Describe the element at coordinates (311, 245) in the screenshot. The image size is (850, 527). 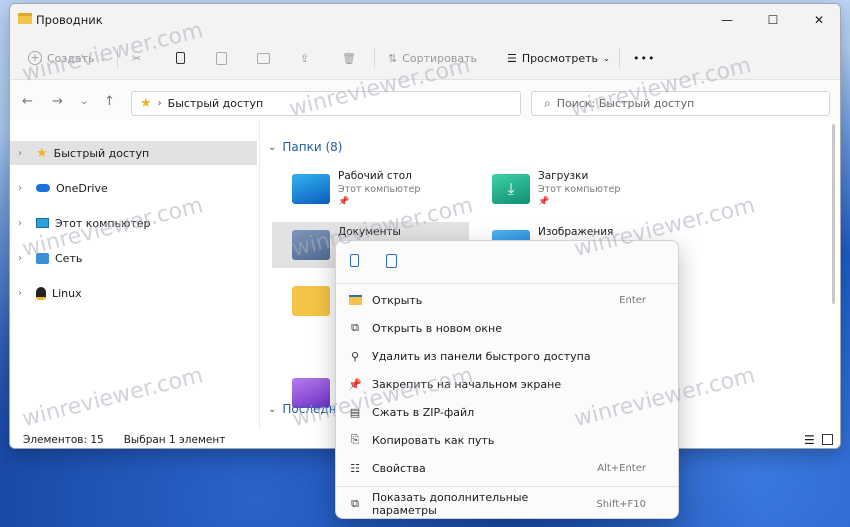
I see `documents-folder-icon` at that location.